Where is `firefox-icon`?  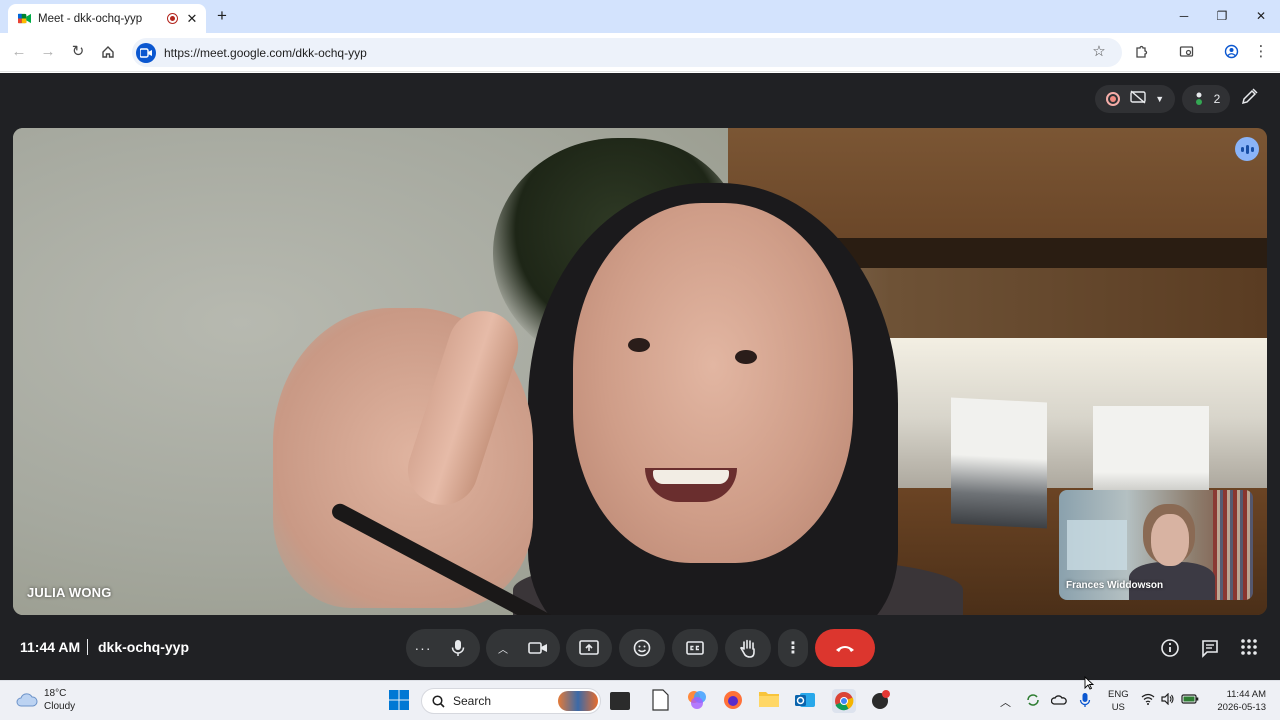 firefox-icon is located at coordinates (734, 701).